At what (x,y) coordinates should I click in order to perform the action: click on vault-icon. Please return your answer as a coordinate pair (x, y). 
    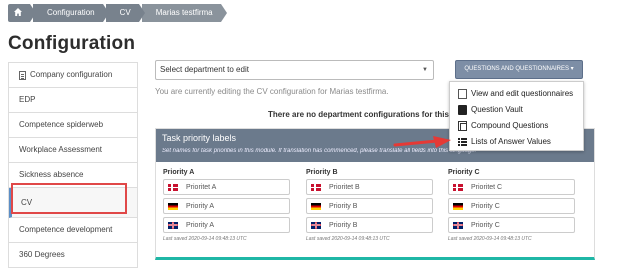
    Looking at the image, I should click on (462, 110).